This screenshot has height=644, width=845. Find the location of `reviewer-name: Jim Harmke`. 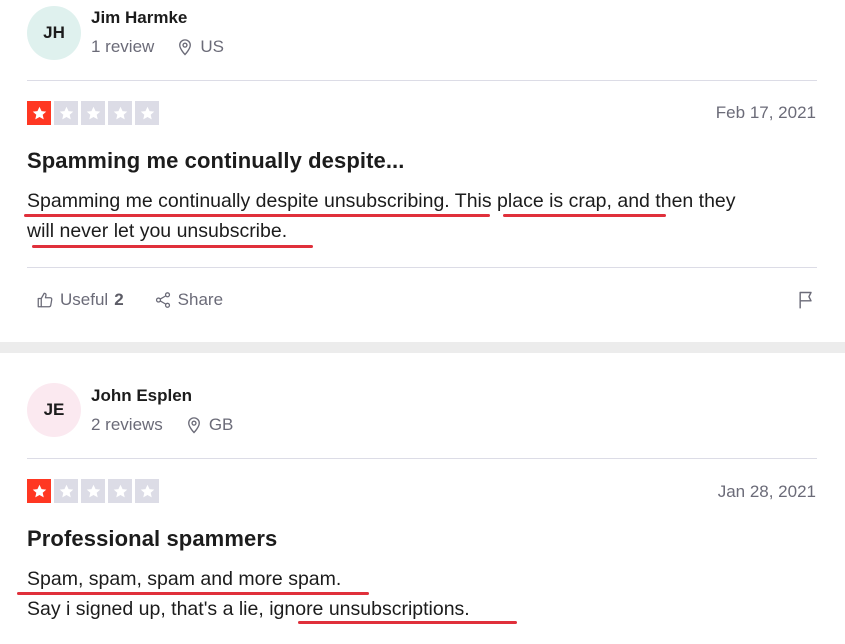

reviewer-name: Jim Harmke is located at coordinates (139, 18).